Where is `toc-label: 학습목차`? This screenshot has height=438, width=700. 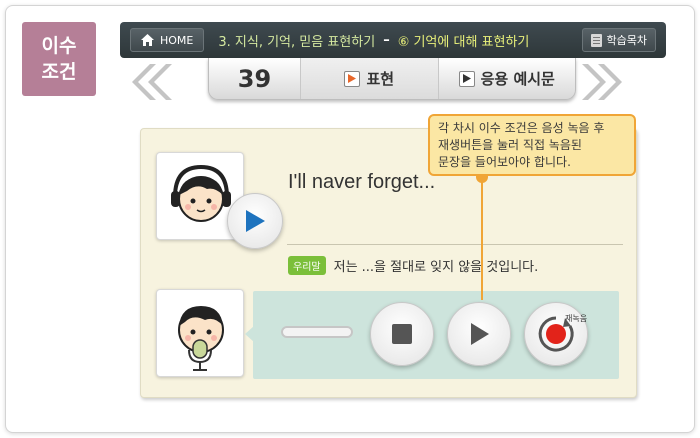 toc-label: 학습목차 is located at coordinates (626, 40).